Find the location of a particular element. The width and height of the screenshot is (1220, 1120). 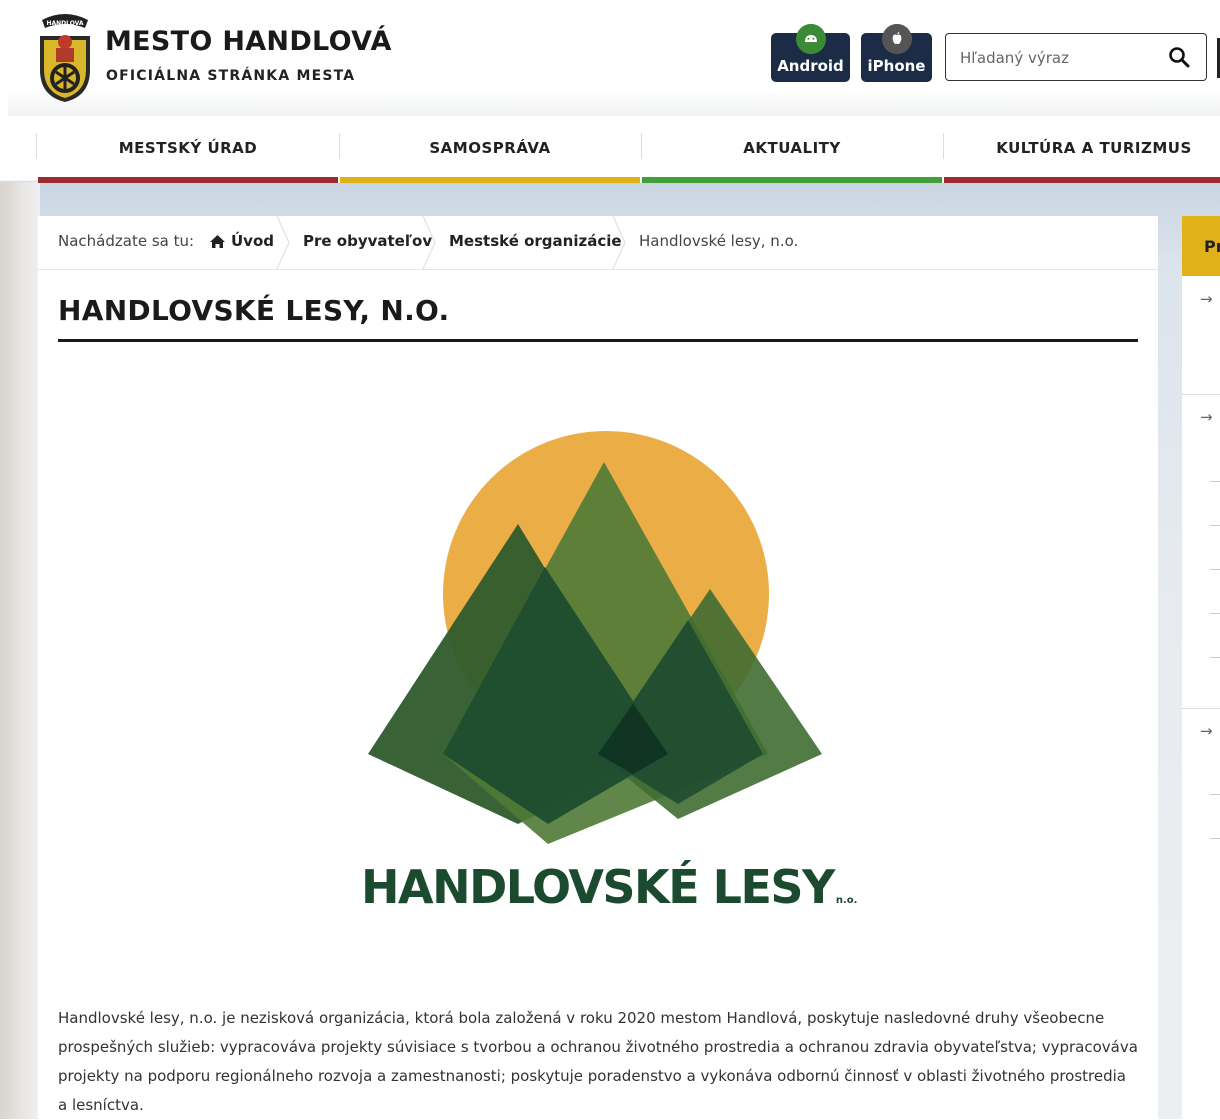

city-coat-of-arms-logo: HANDLOVA is located at coordinates (65, 58).